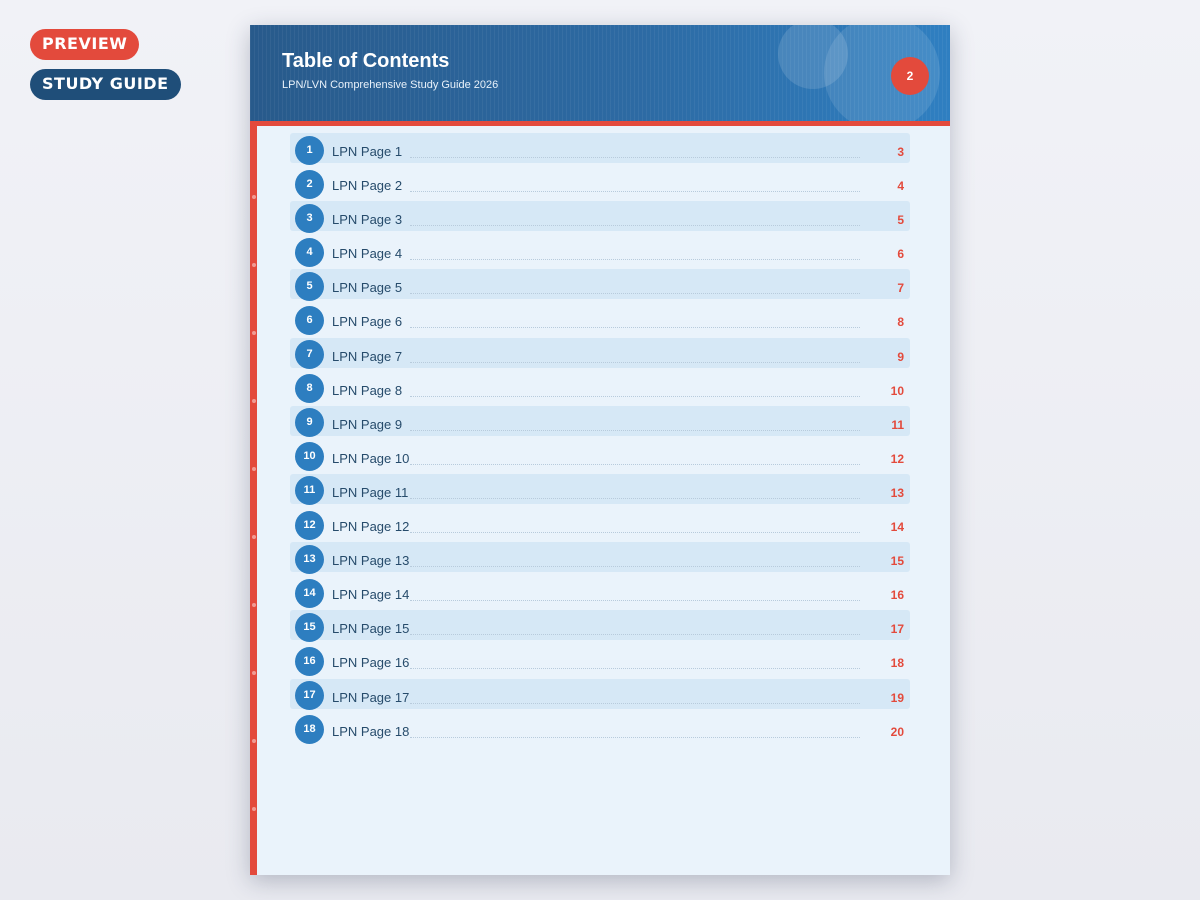 Image resolution: width=1200 pixels, height=900 pixels. Describe the element at coordinates (309, 661) in the screenshot. I see `entry-number: 16` at that location.